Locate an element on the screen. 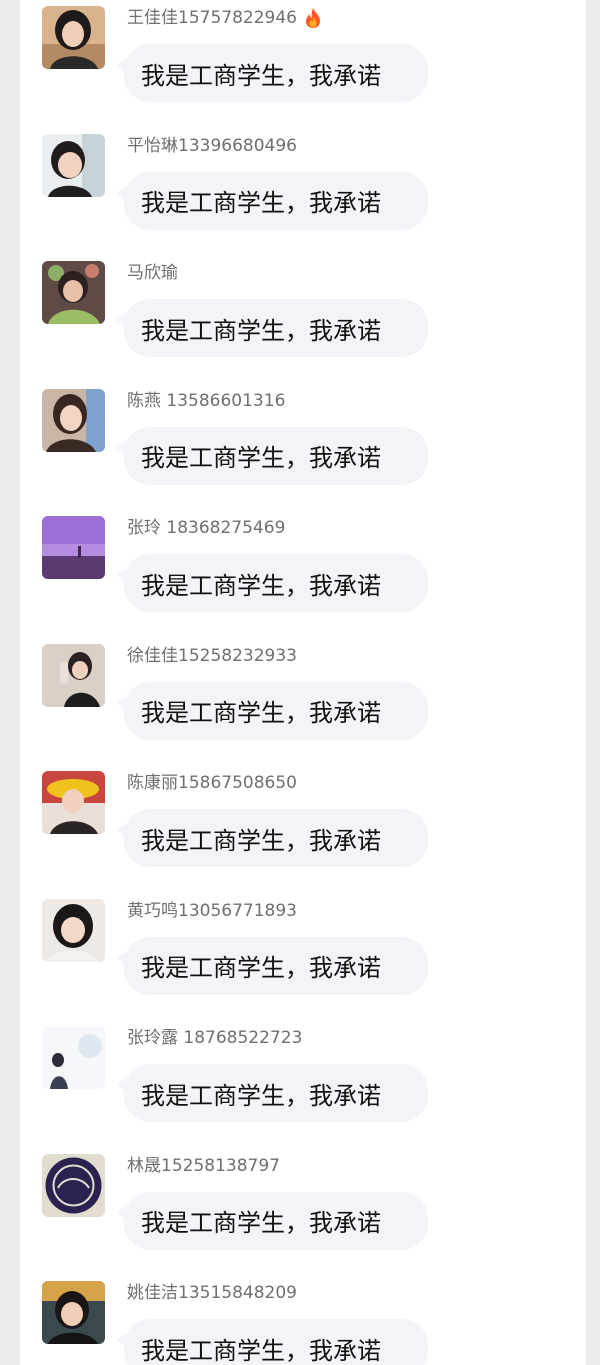  message-row: 平怡琳13396680496 我是工商学生，我承诺 is located at coordinates (303, 192).